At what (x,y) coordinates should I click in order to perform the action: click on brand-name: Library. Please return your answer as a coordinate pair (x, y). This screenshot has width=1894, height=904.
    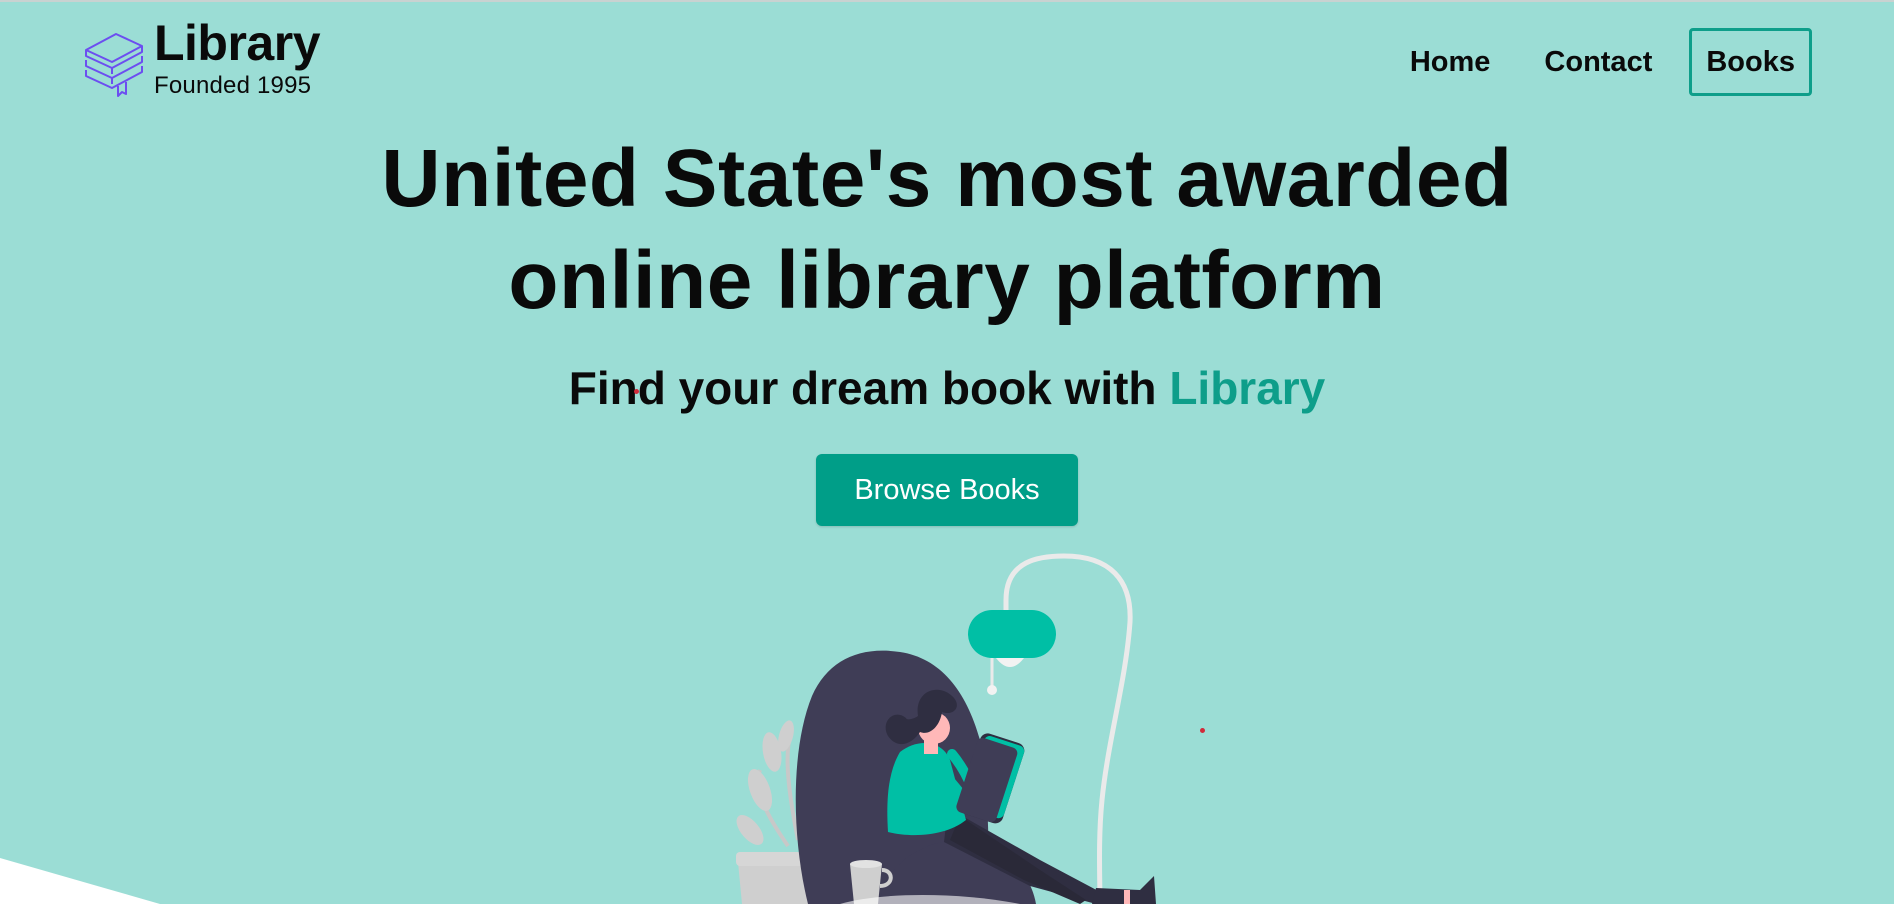
    Looking at the image, I should click on (237, 43).